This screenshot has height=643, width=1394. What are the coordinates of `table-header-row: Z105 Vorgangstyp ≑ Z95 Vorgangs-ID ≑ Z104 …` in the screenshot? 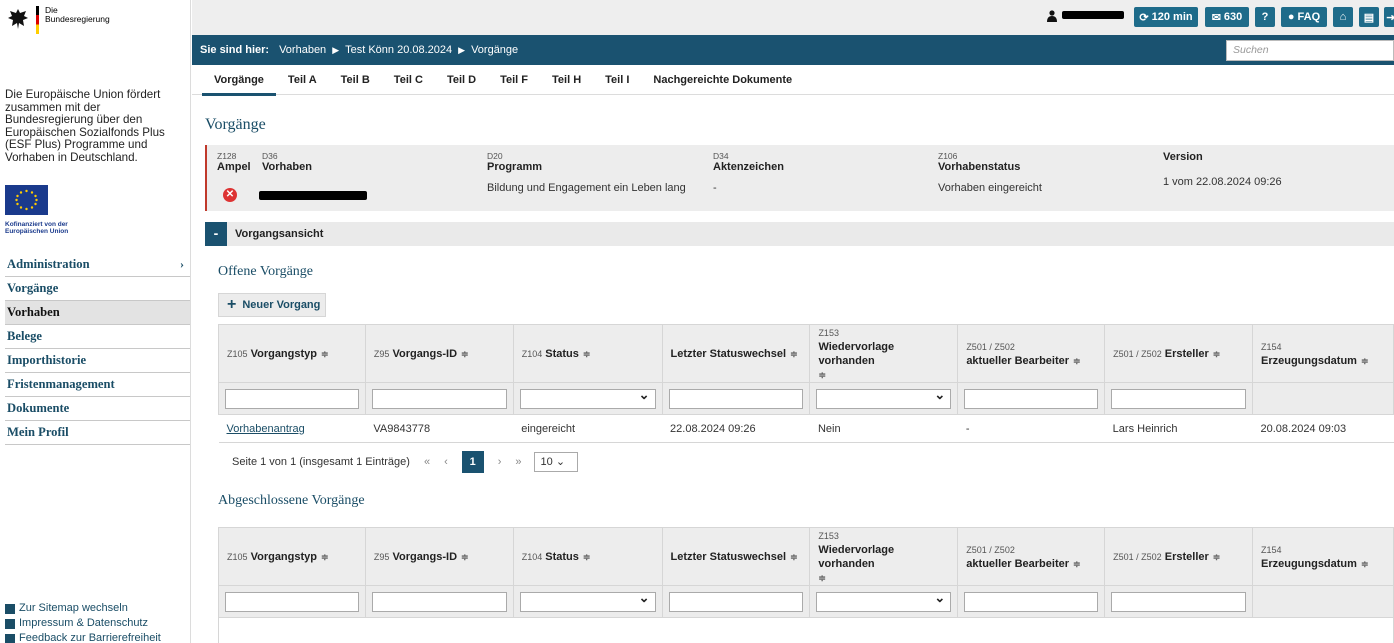 It's located at (806, 556).